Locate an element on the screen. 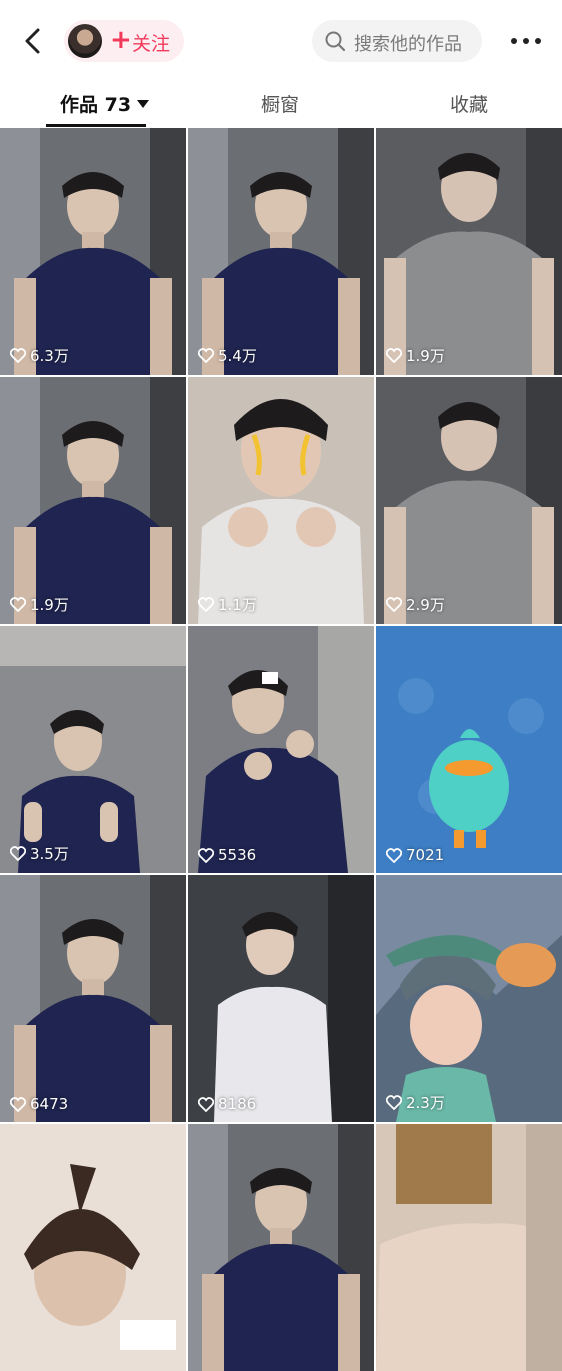 The height and width of the screenshot is (1371, 562). tab-showcase-label: 橱窗 is located at coordinates (280, 105).